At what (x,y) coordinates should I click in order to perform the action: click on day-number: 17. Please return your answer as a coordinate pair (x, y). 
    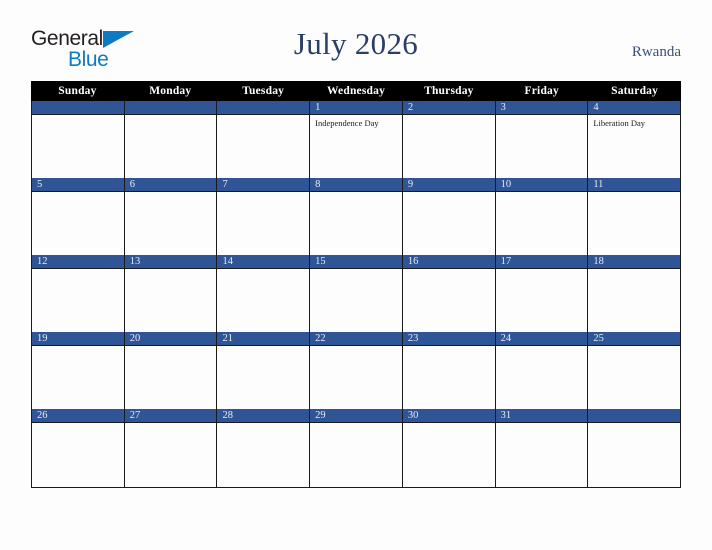
    Looking at the image, I should click on (541, 262).